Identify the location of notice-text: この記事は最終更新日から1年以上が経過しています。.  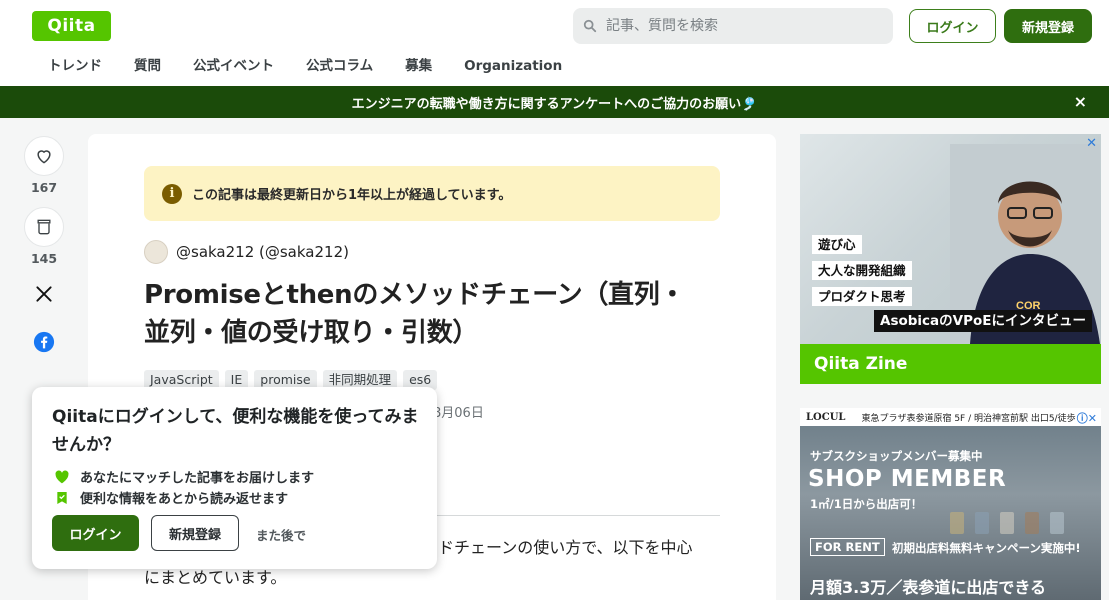
(352, 195).